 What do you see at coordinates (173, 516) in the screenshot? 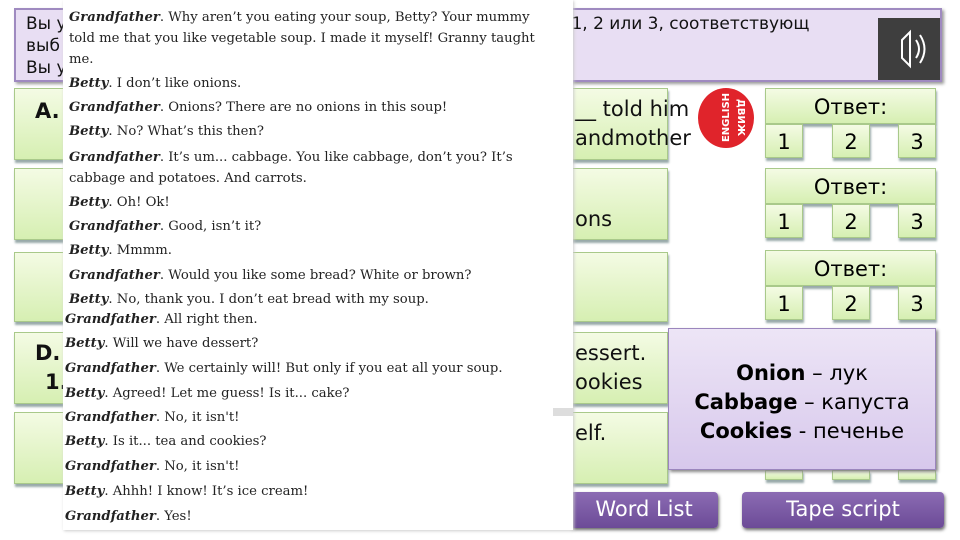
I see `line-text: . Yes!` at bounding box center [173, 516].